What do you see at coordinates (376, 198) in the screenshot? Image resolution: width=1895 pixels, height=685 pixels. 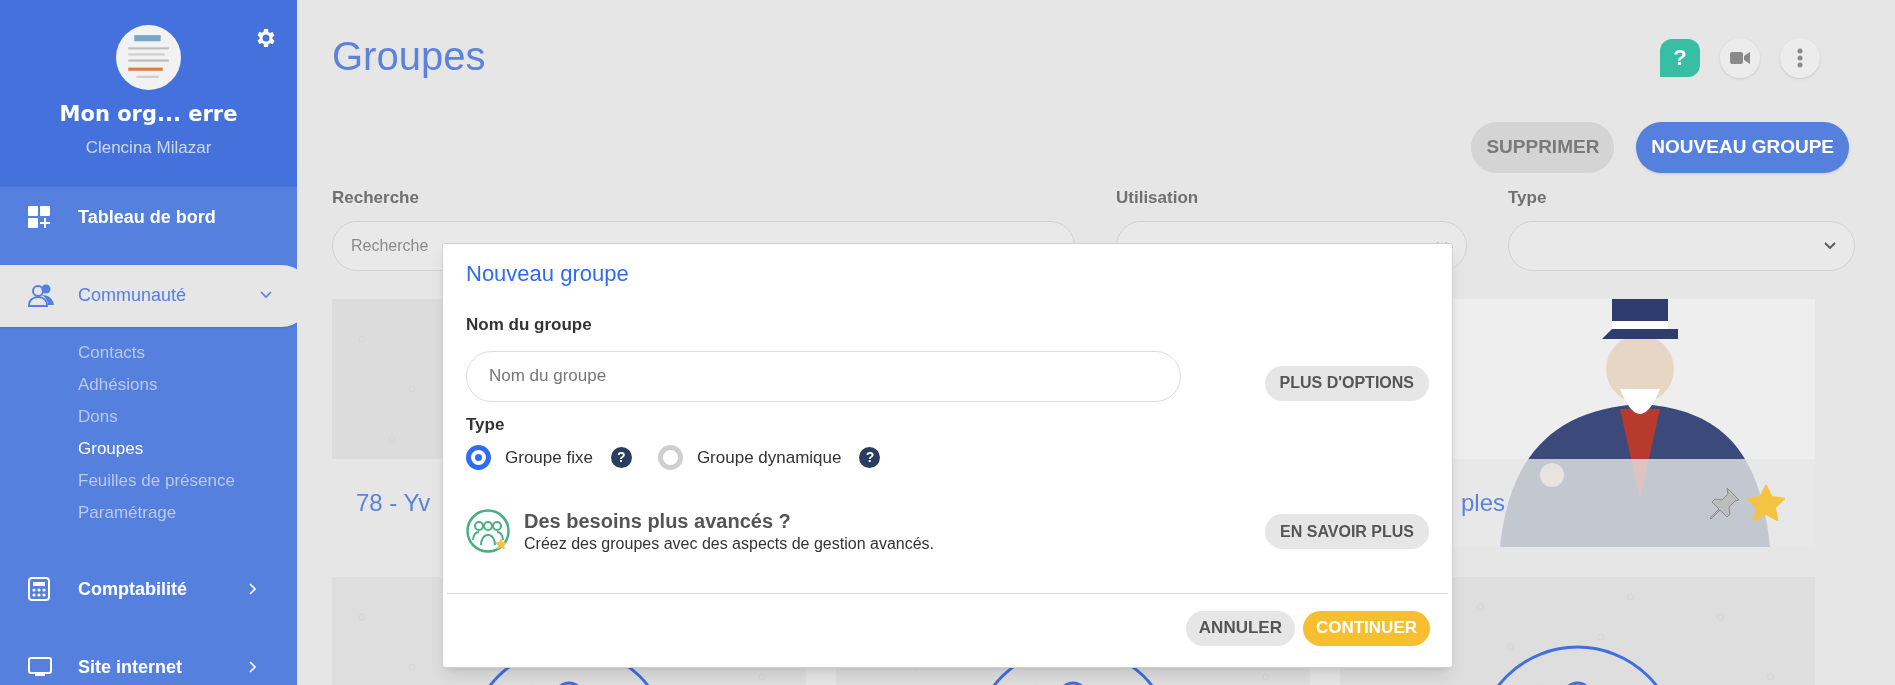 I see `filter-label: Recherche` at bounding box center [376, 198].